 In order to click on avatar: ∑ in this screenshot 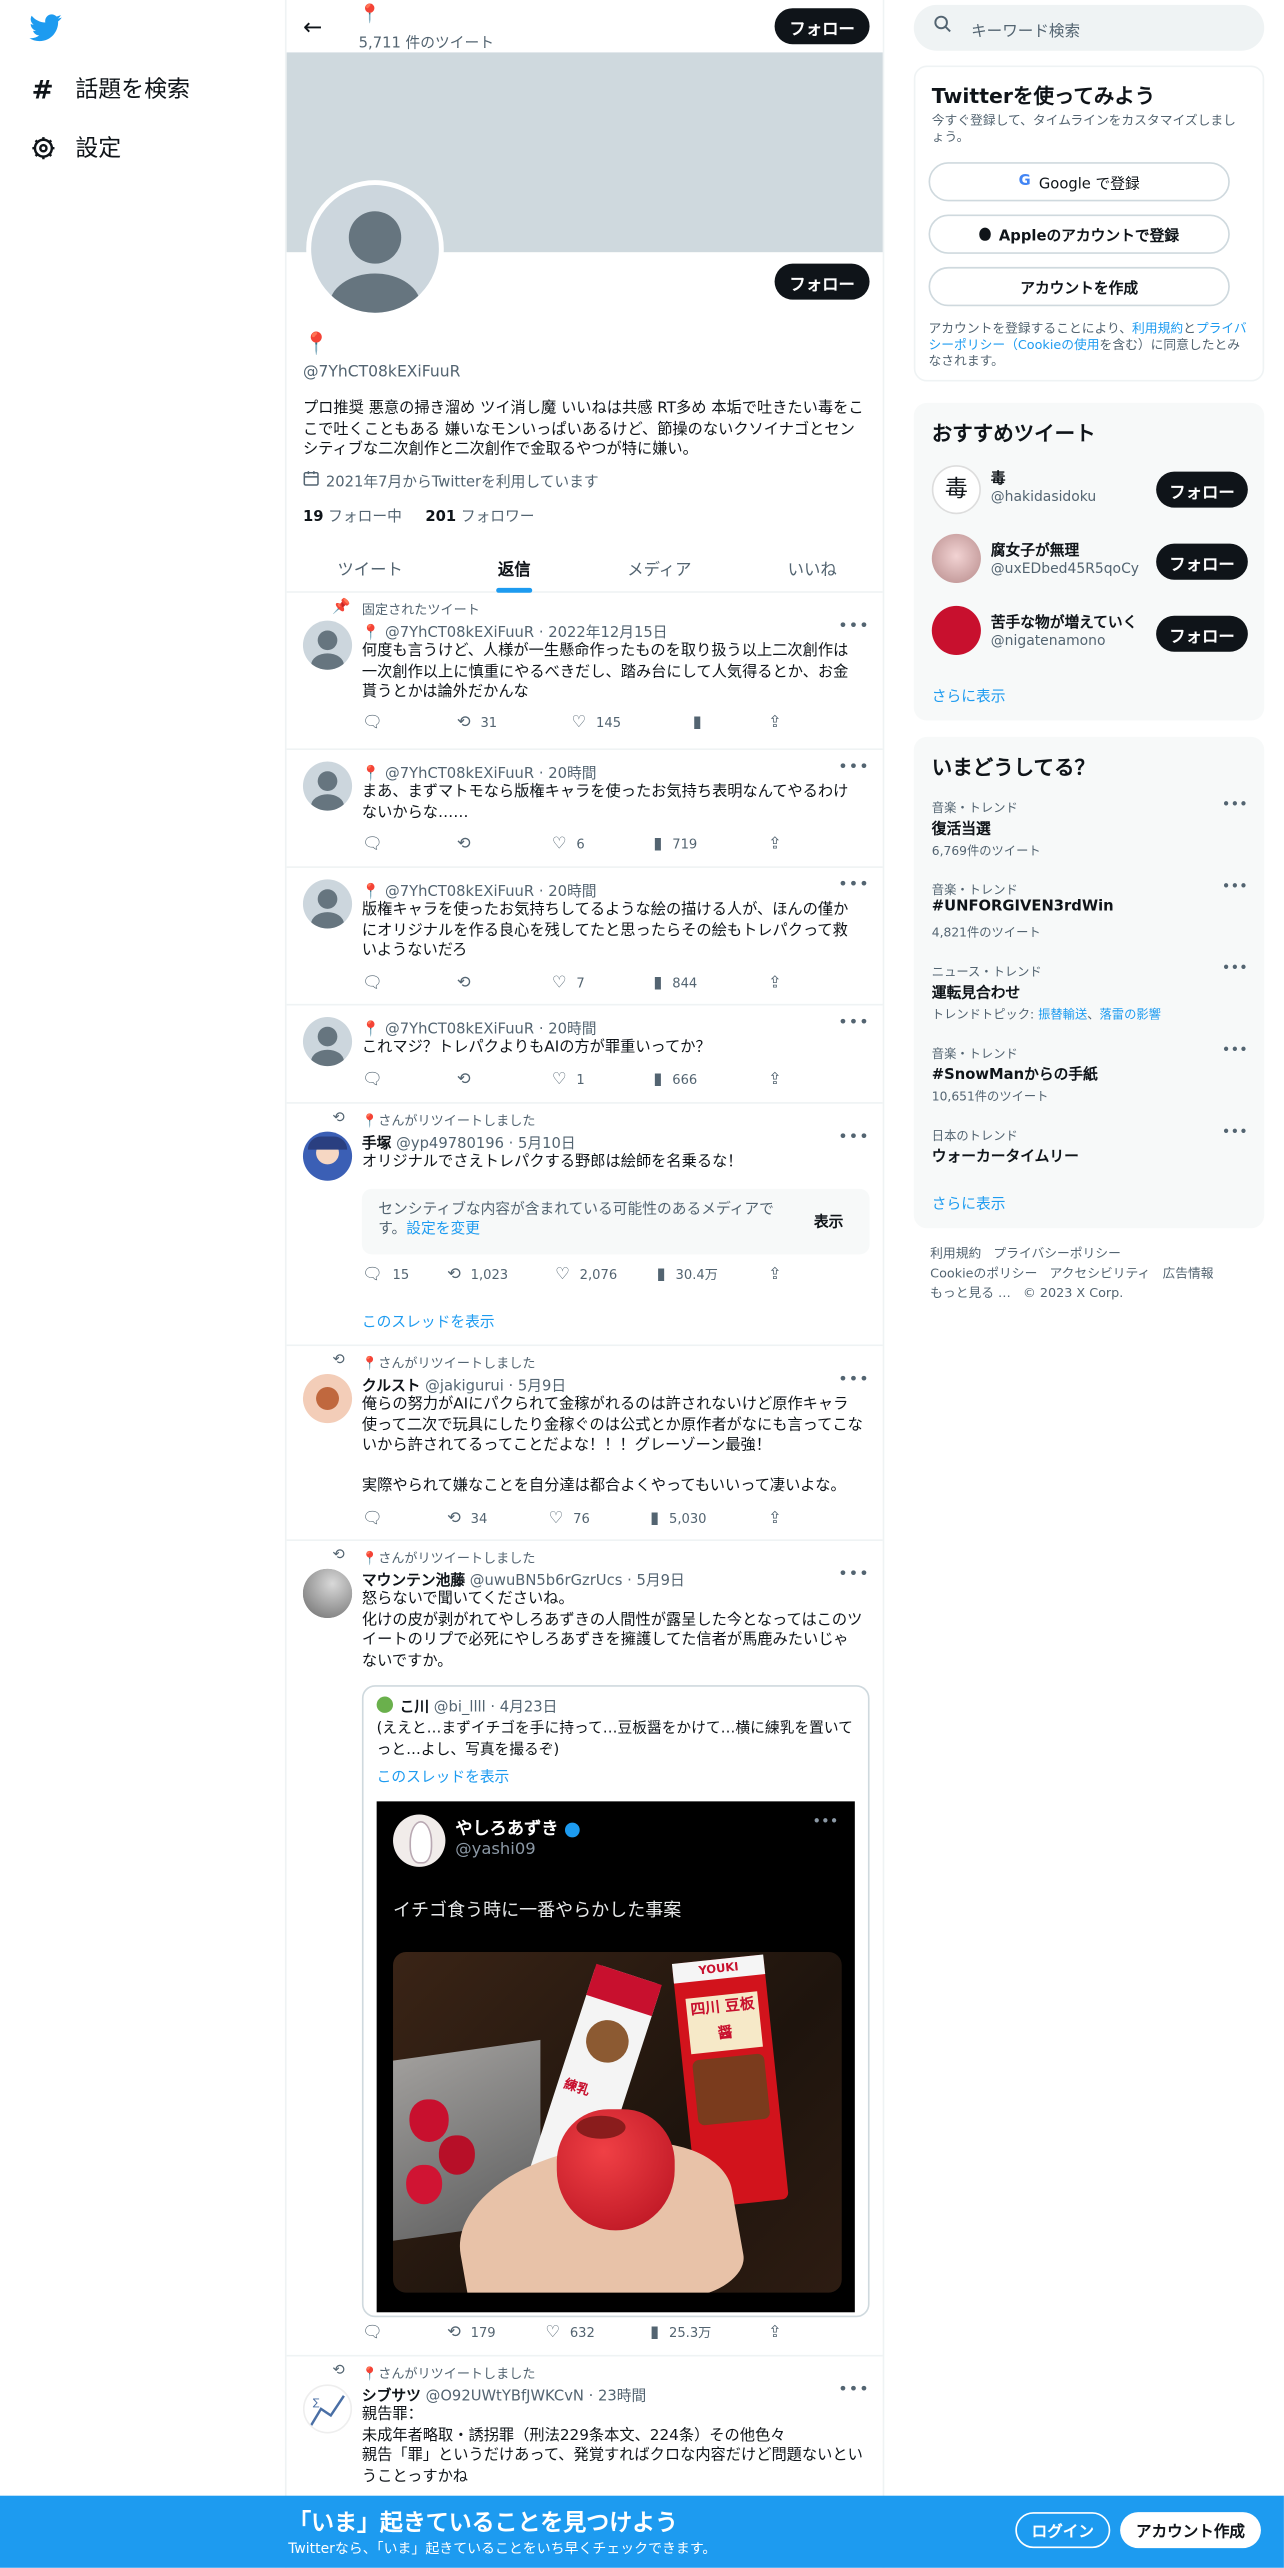, I will do `click(327, 2409)`.